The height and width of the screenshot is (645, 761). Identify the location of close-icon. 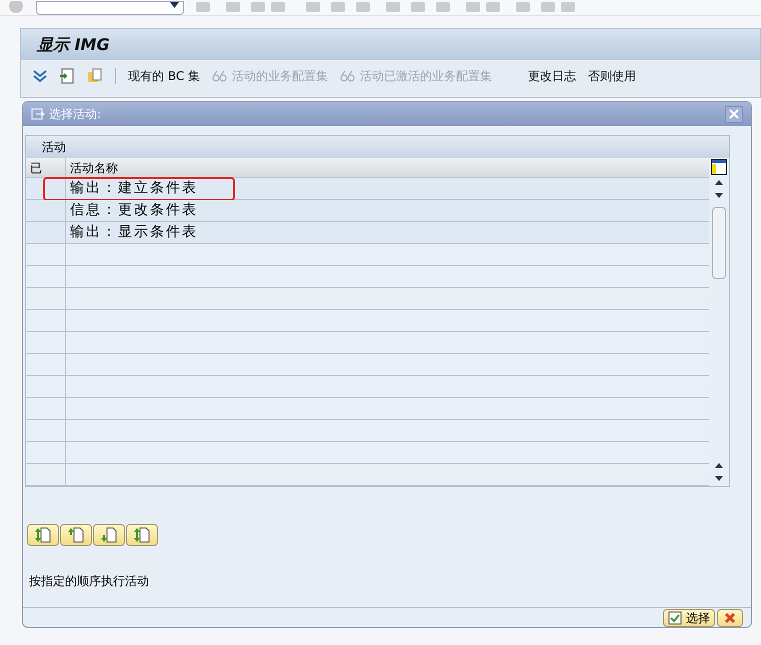
(734, 114).